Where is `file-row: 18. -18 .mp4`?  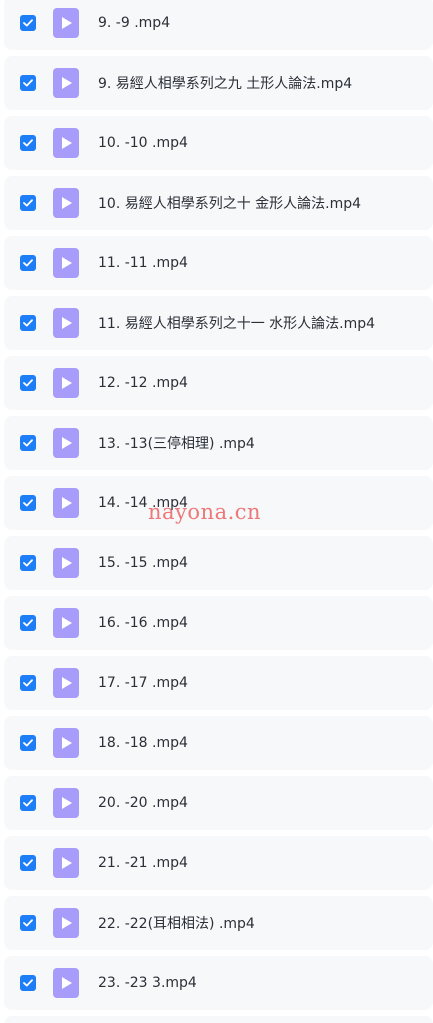
file-row: 18. -18 .mp4 is located at coordinates (218, 743).